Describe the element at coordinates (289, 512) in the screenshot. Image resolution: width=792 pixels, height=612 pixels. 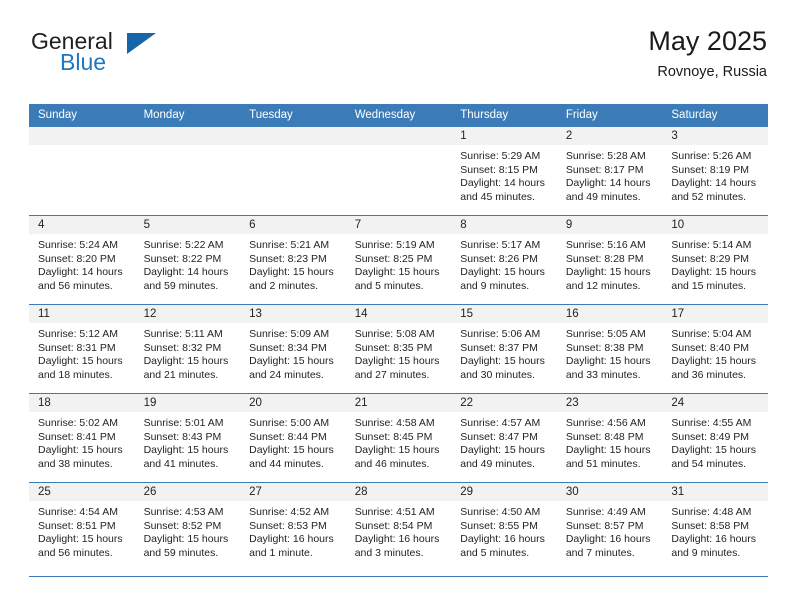
I see `sunrise-text: Sunrise: 4:52 AM` at that location.